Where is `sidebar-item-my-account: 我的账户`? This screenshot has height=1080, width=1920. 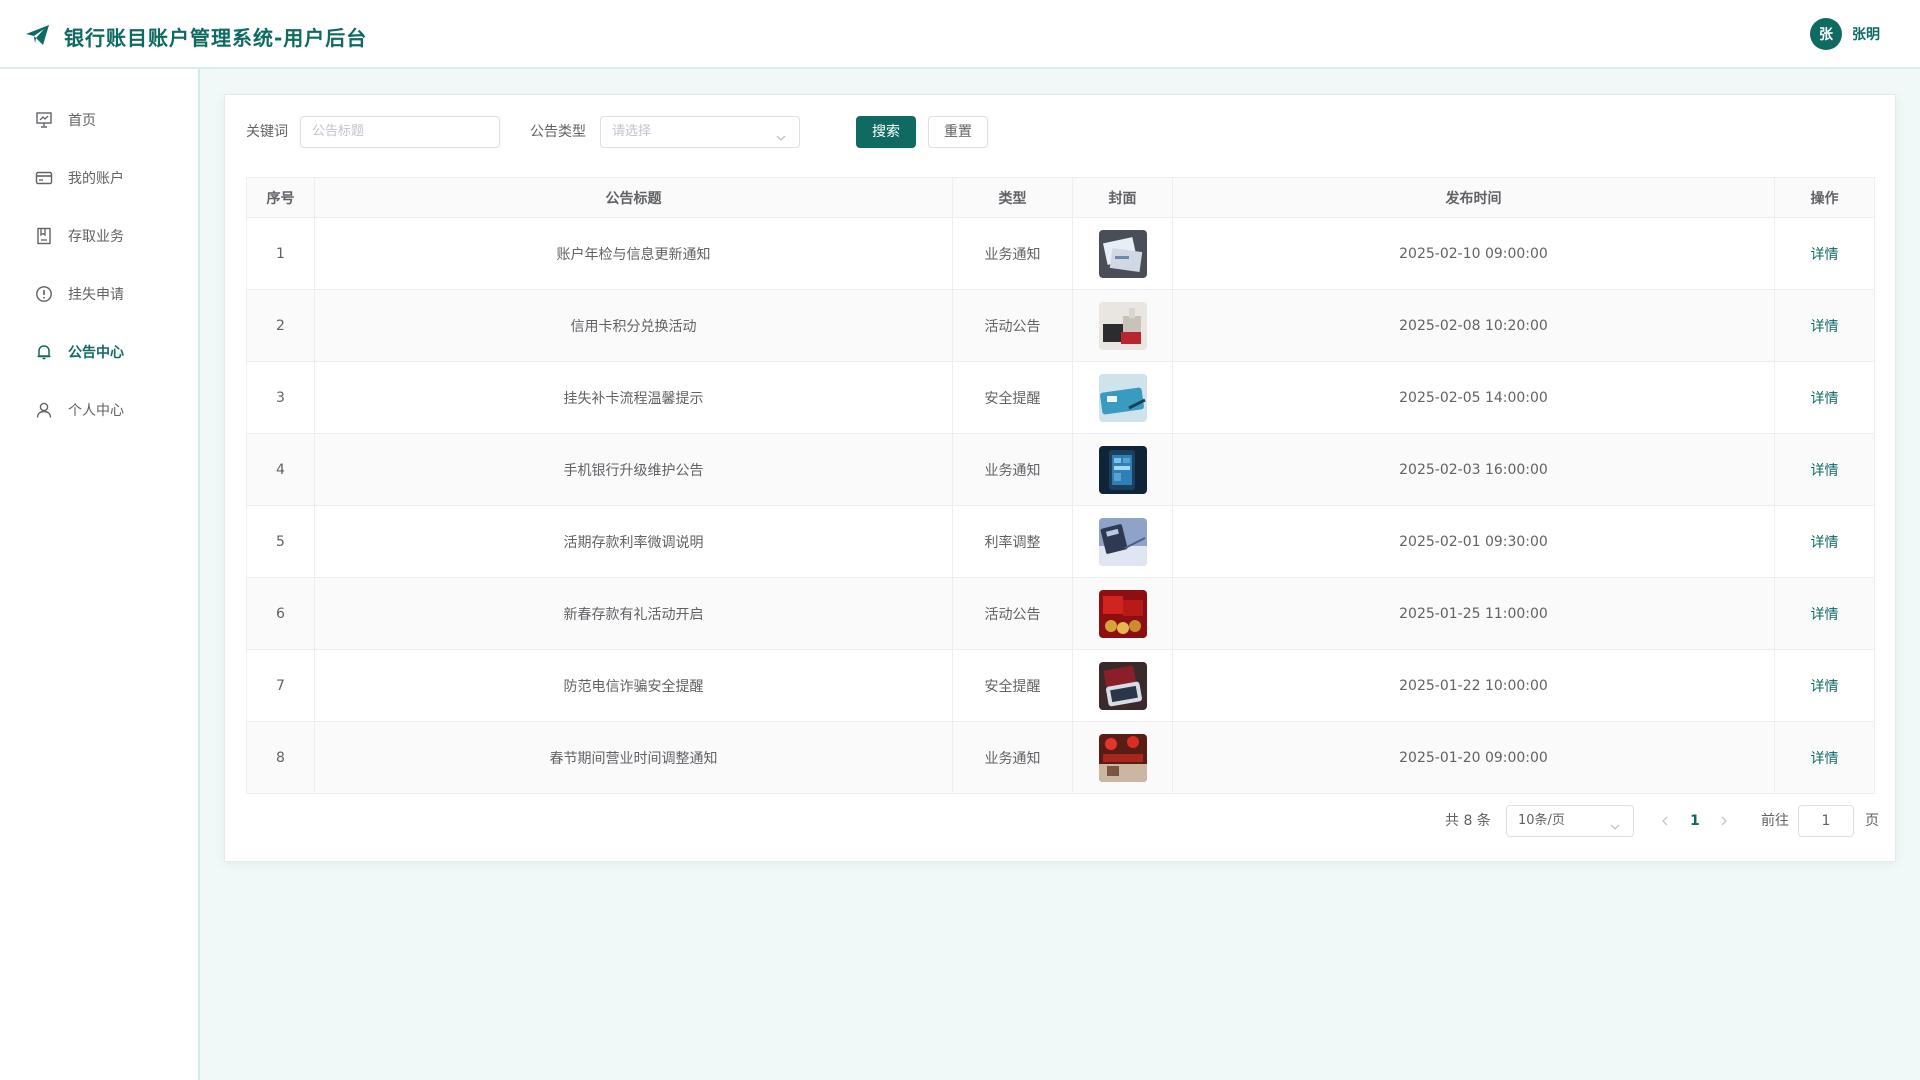 sidebar-item-my-account: 我的账户 is located at coordinates (99, 178).